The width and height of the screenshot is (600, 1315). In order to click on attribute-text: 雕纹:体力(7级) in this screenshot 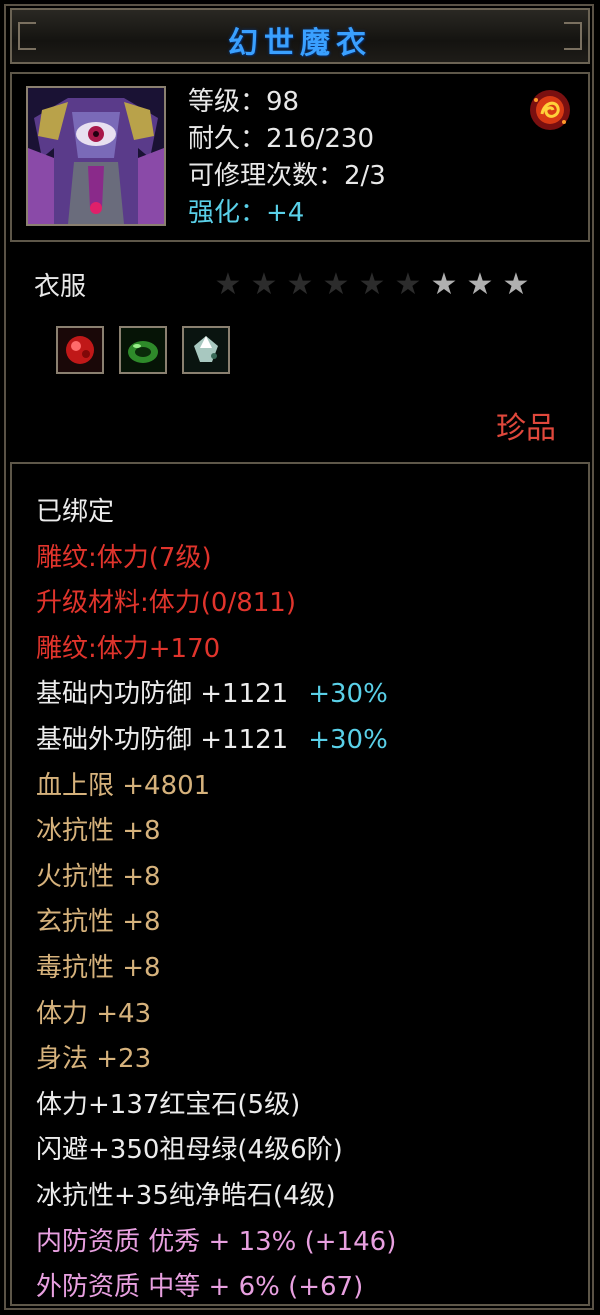, I will do `click(124, 557)`.